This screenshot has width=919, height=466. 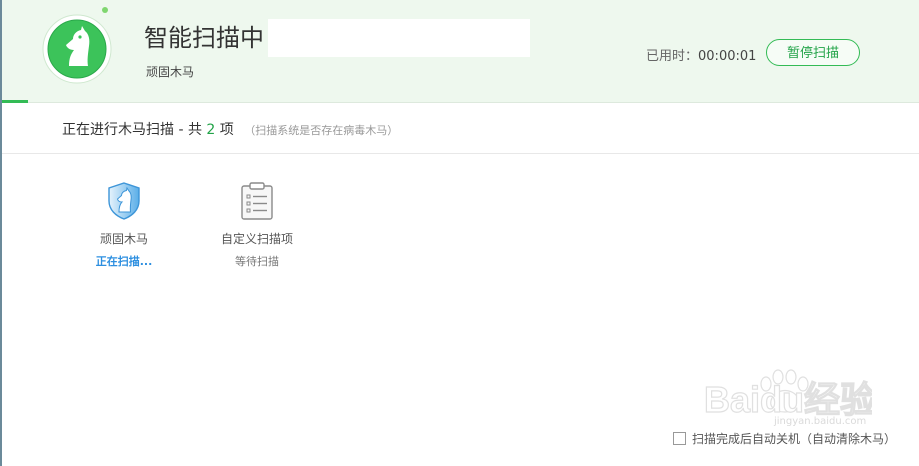 What do you see at coordinates (123, 239) in the screenshot?
I see `scan-item-name: 顽固木马` at bounding box center [123, 239].